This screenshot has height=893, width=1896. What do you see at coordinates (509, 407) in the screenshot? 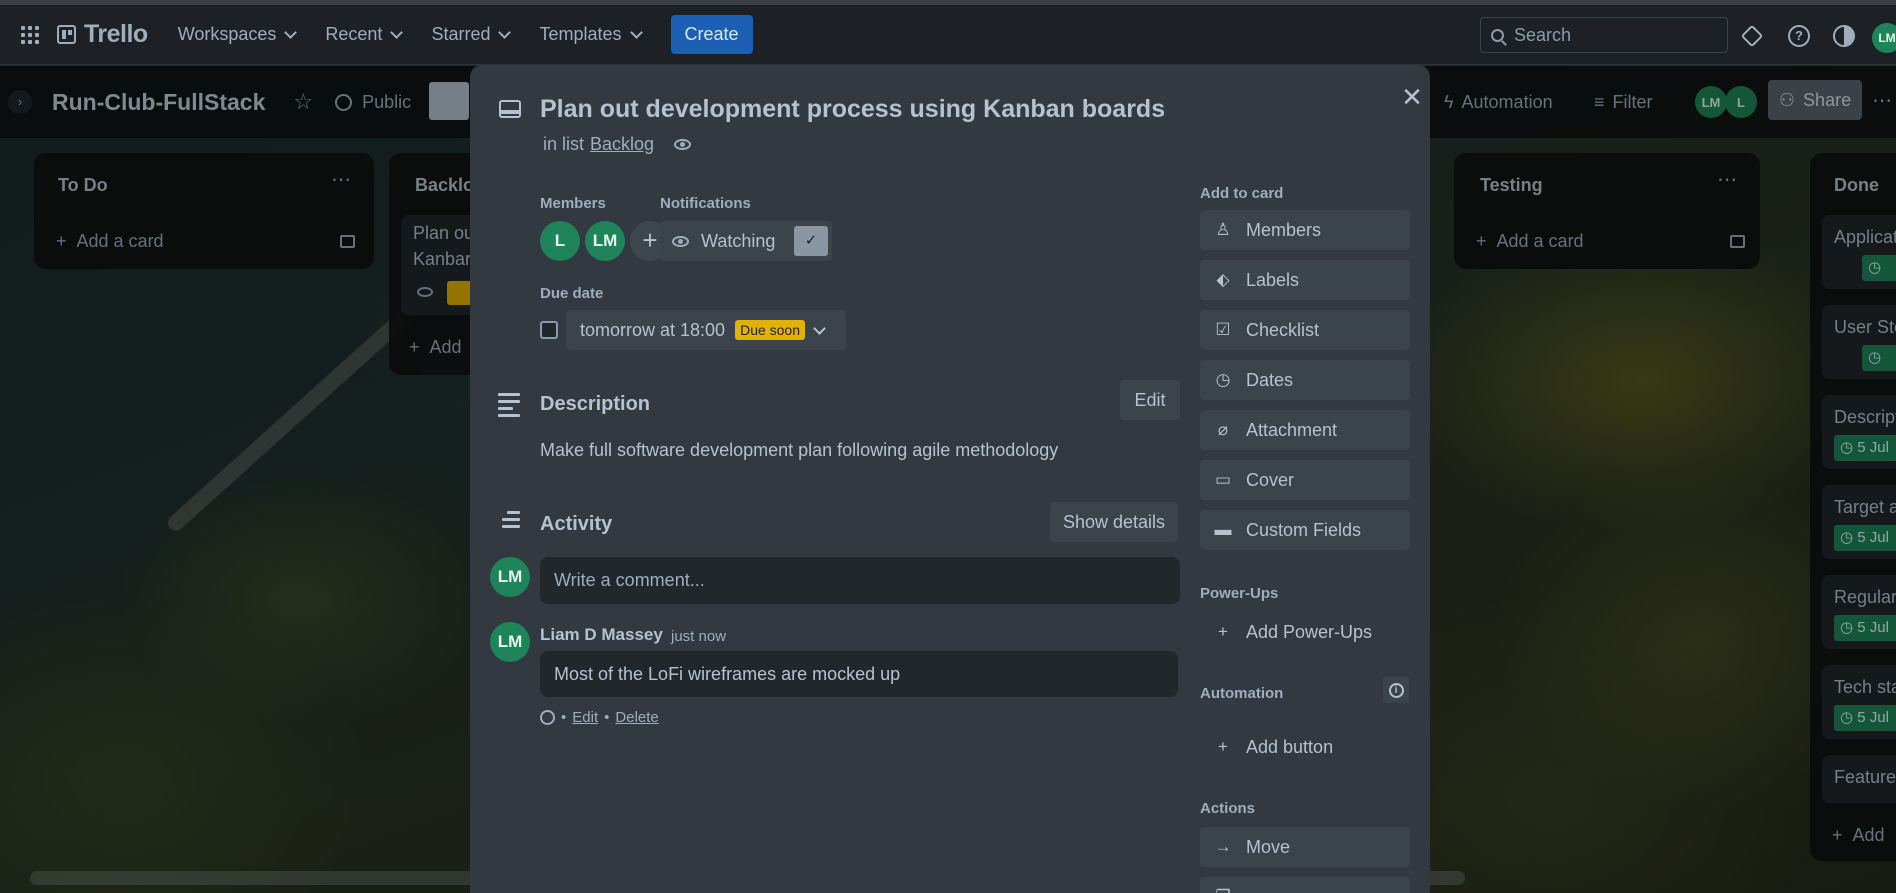
I see `description-icon` at bounding box center [509, 407].